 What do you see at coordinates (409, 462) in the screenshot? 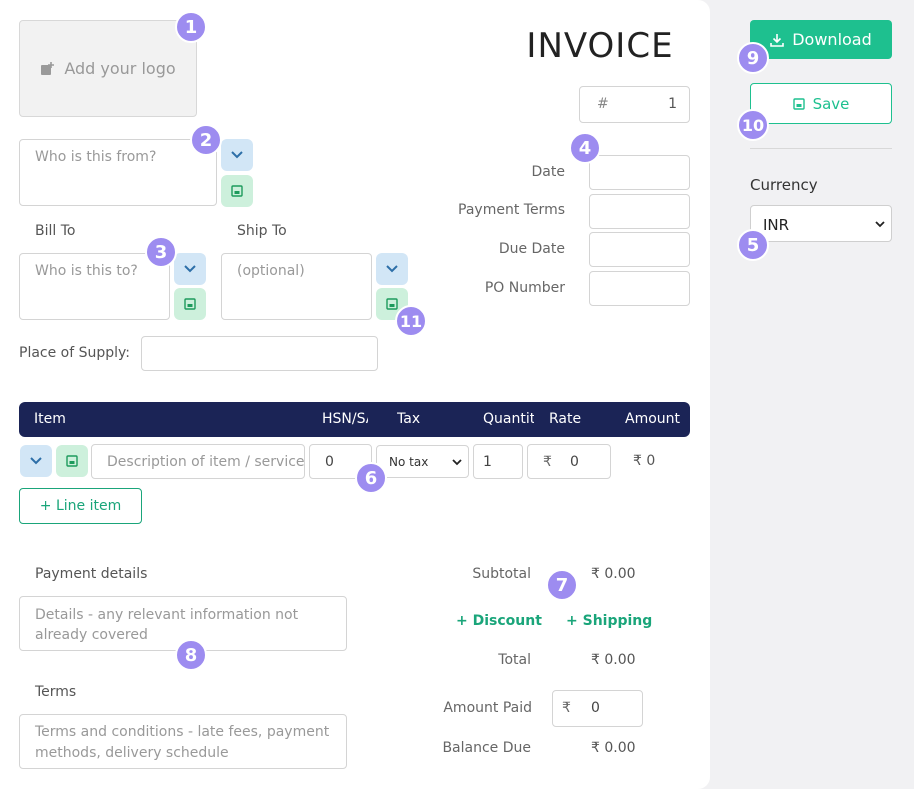
I see `item-tax-selected: No tax` at bounding box center [409, 462].